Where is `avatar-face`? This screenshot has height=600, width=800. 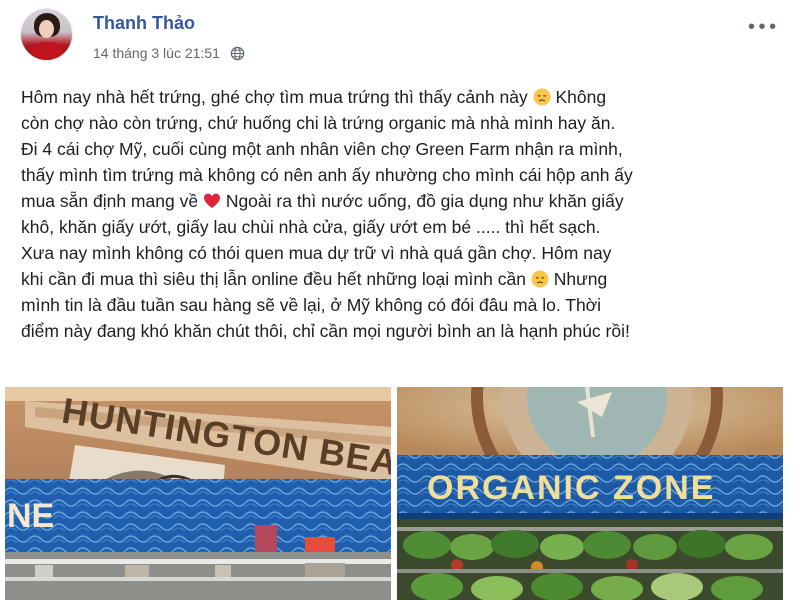
avatar-face is located at coordinates (46, 29).